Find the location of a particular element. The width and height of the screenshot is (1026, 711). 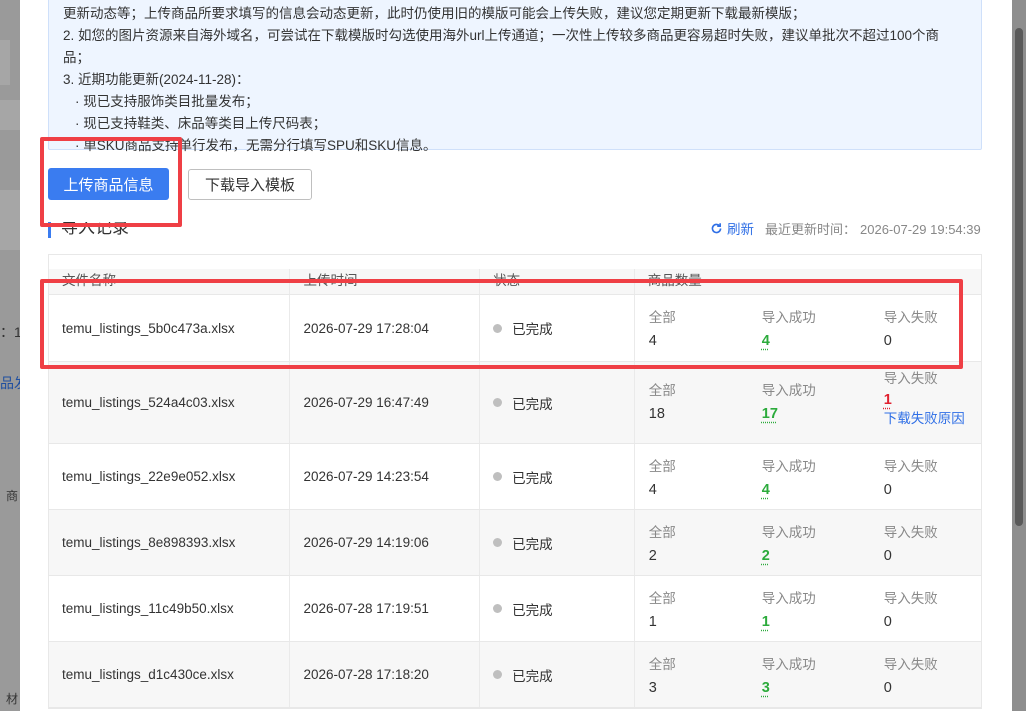

upload-time: 2026-07-28 17:19:51 is located at coordinates (385, 608).